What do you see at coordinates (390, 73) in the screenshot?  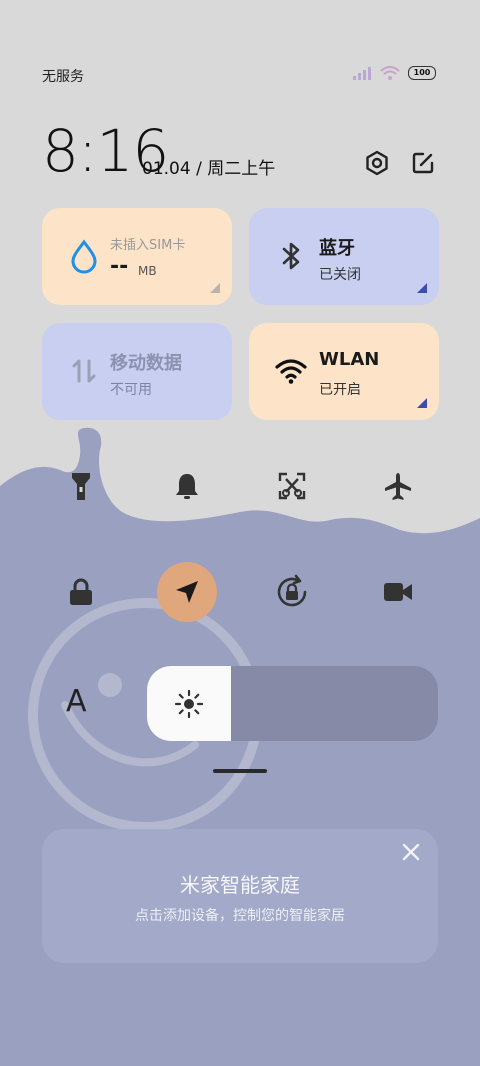 I see `wifi-status-icon` at bounding box center [390, 73].